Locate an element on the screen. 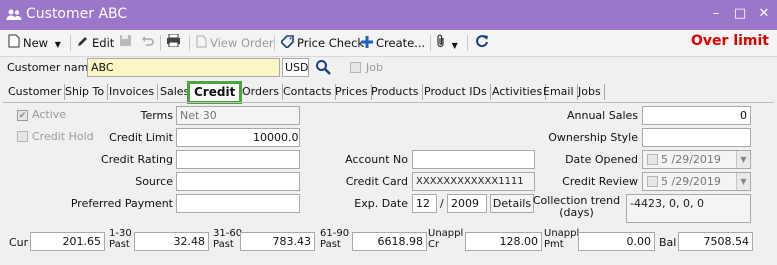 The width and height of the screenshot is (777, 265). title-bar: Customer ABC – □ ✕ is located at coordinates (388, 15).